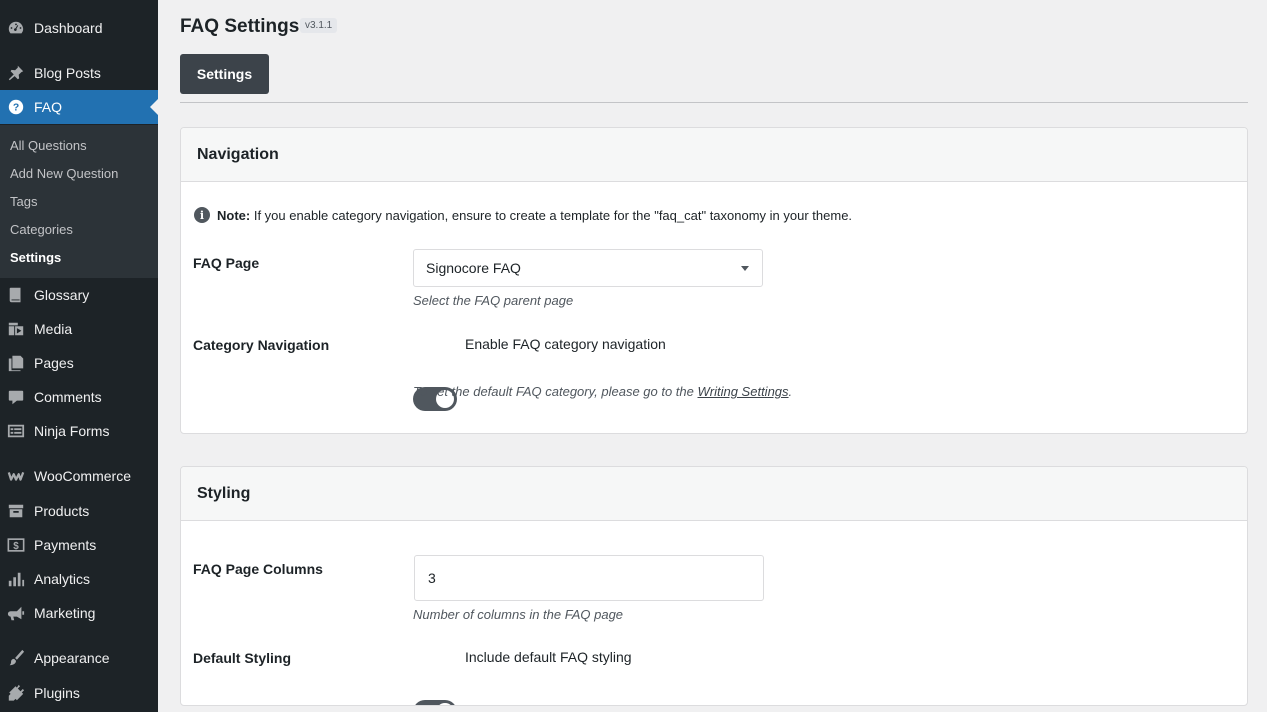 The width and height of the screenshot is (1267, 712). I want to click on paintbrush-icon, so click(16, 658).